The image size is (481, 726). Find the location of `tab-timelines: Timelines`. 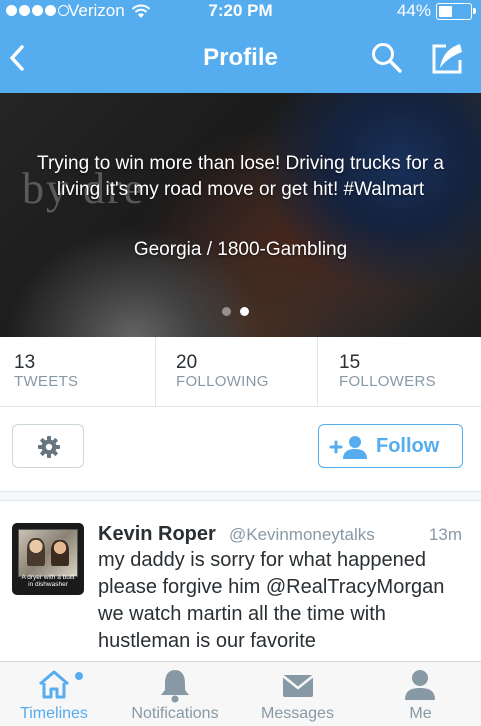

tab-timelines: Timelines is located at coordinates (54, 694).